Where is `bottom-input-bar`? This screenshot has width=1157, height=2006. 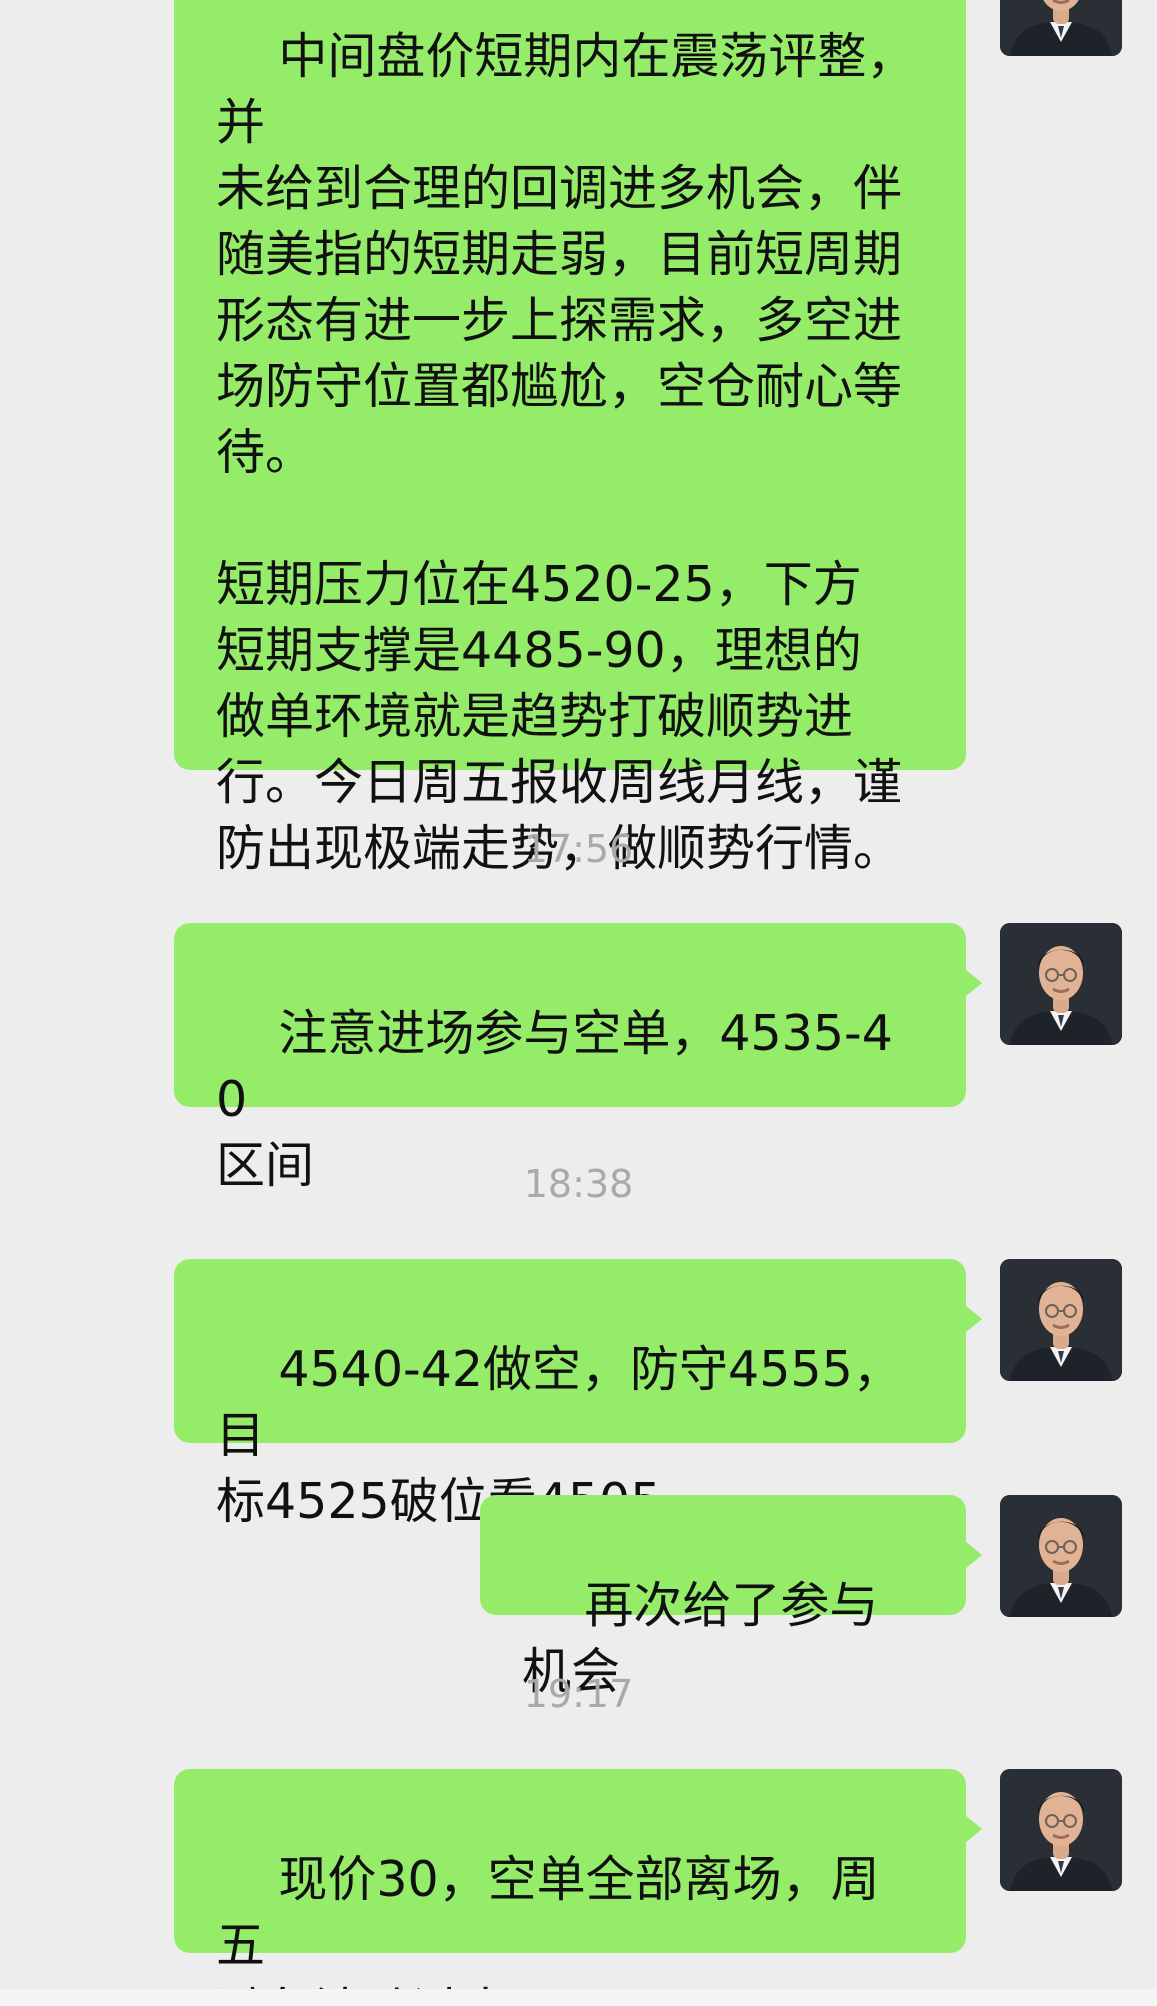
bottom-input-bar is located at coordinates (578, 1997).